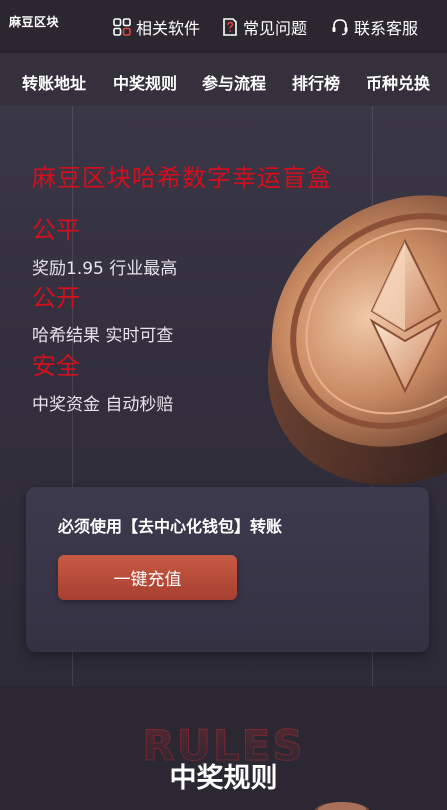 Image resolution: width=447 pixels, height=810 pixels. I want to click on coin-decoration-icon, so click(342, 806).